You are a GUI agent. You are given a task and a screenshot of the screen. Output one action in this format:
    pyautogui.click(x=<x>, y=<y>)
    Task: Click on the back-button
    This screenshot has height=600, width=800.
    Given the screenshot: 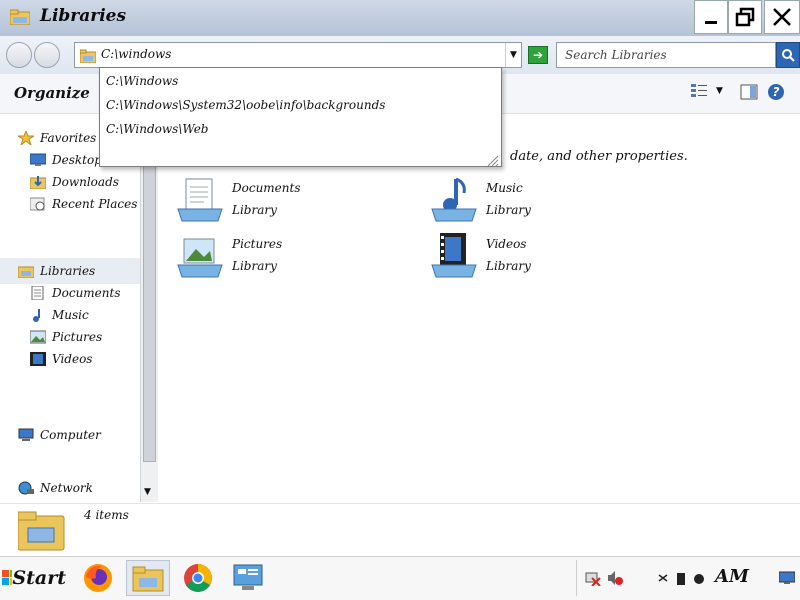 What is the action you would take?
    pyautogui.click(x=19, y=55)
    